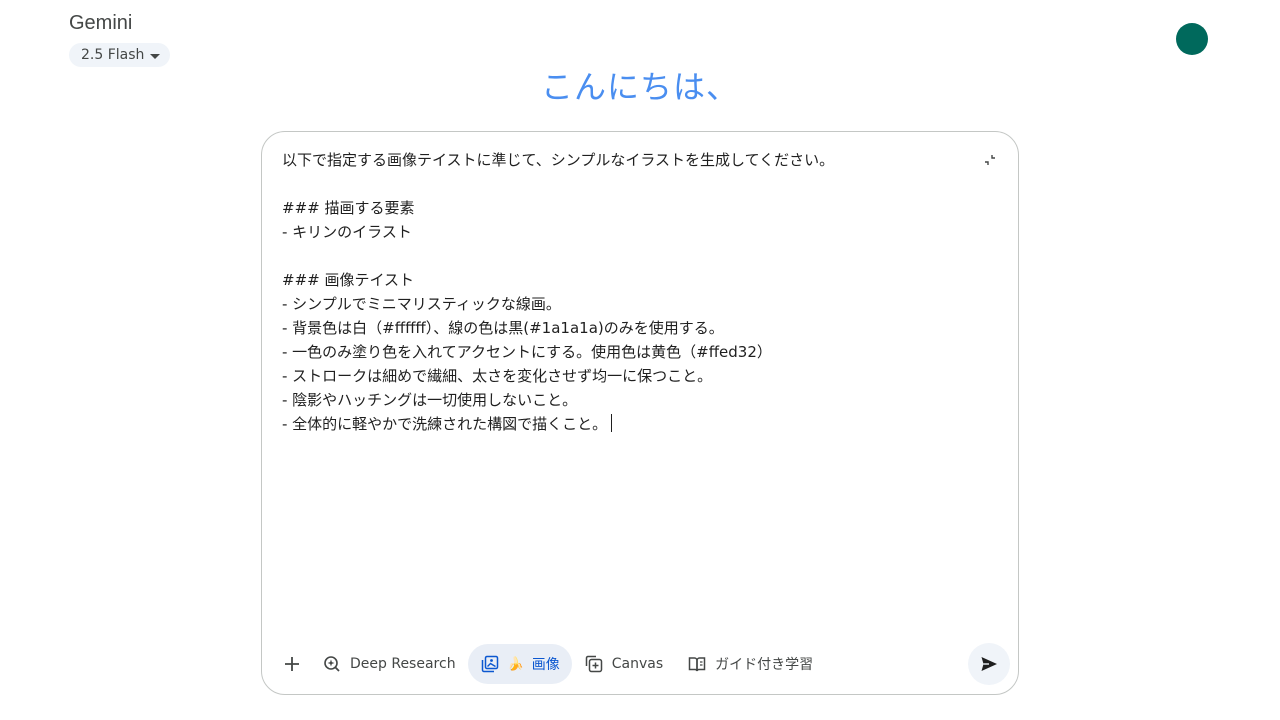  What do you see at coordinates (639, 87) in the screenshot?
I see `greeting-title: こんにちは、` at bounding box center [639, 87].